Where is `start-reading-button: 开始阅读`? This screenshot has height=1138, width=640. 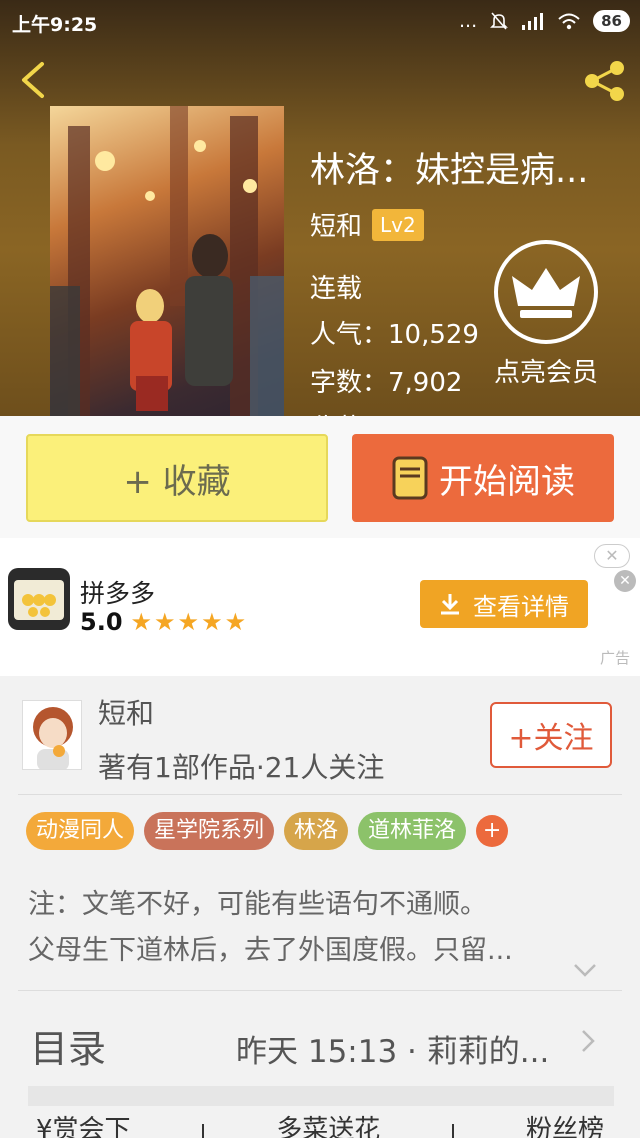 start-reading-button: 开始阅读 is located at coordinates (483, 478).